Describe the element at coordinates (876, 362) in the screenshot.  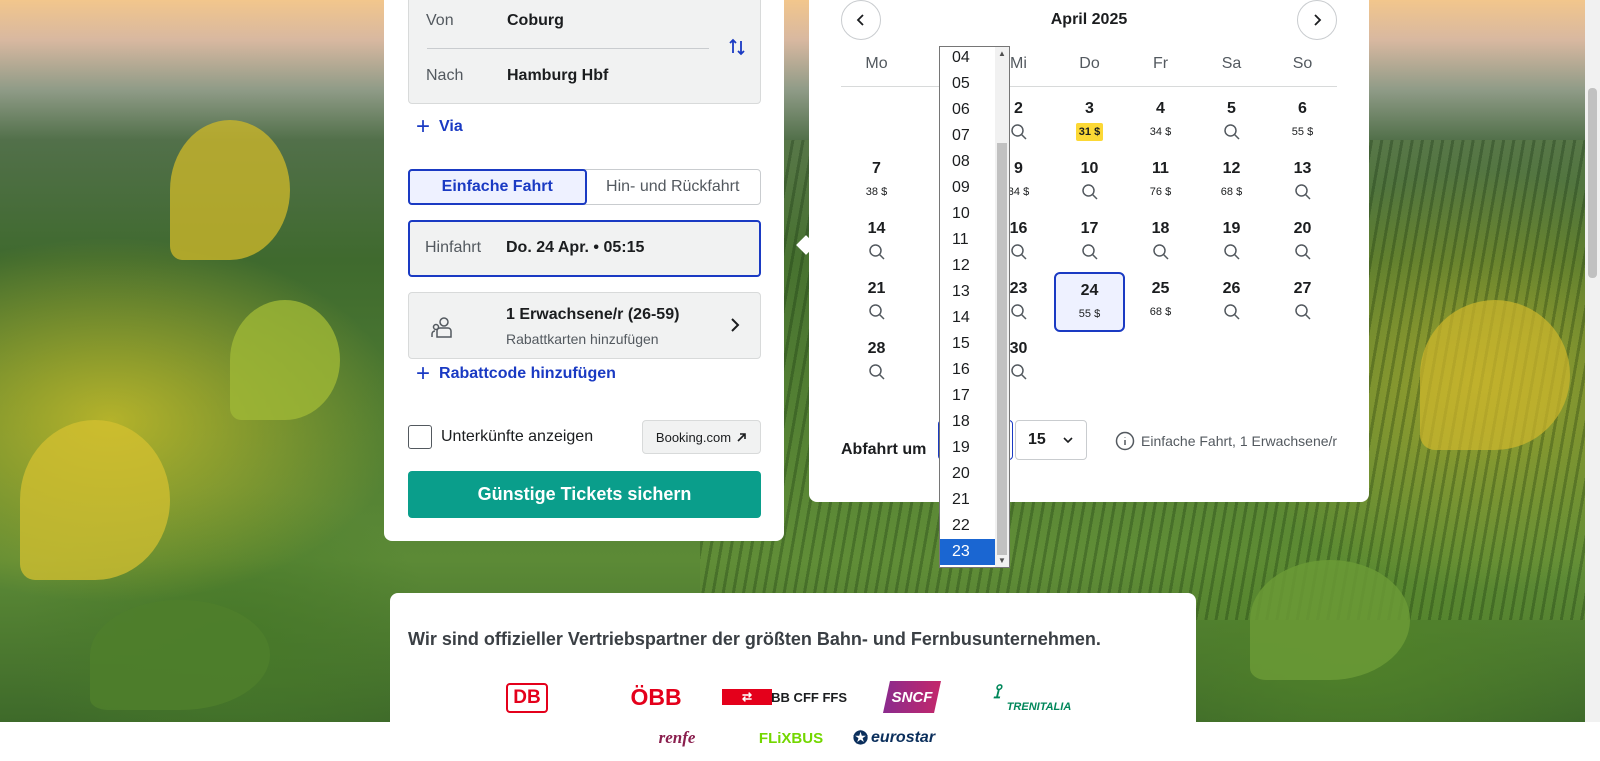
I see `calendar-day-28: 28` at that location.